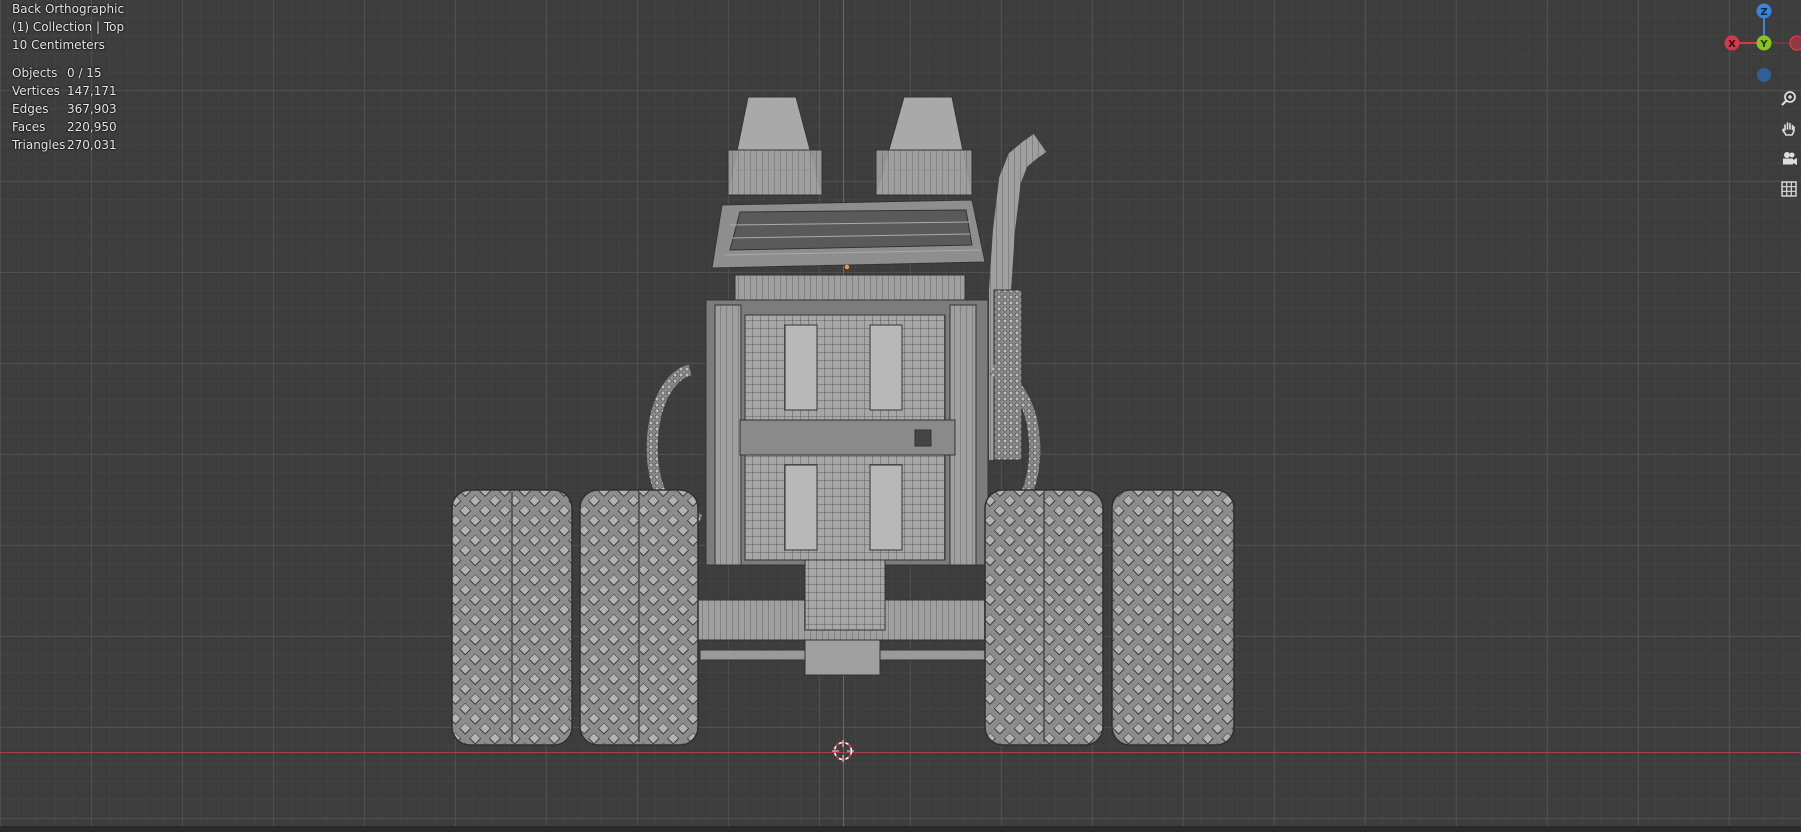 The image size is (1801, 832). Describe the element at coordinates (900, 829) in the screenshot. I see `status-bar` at that location.